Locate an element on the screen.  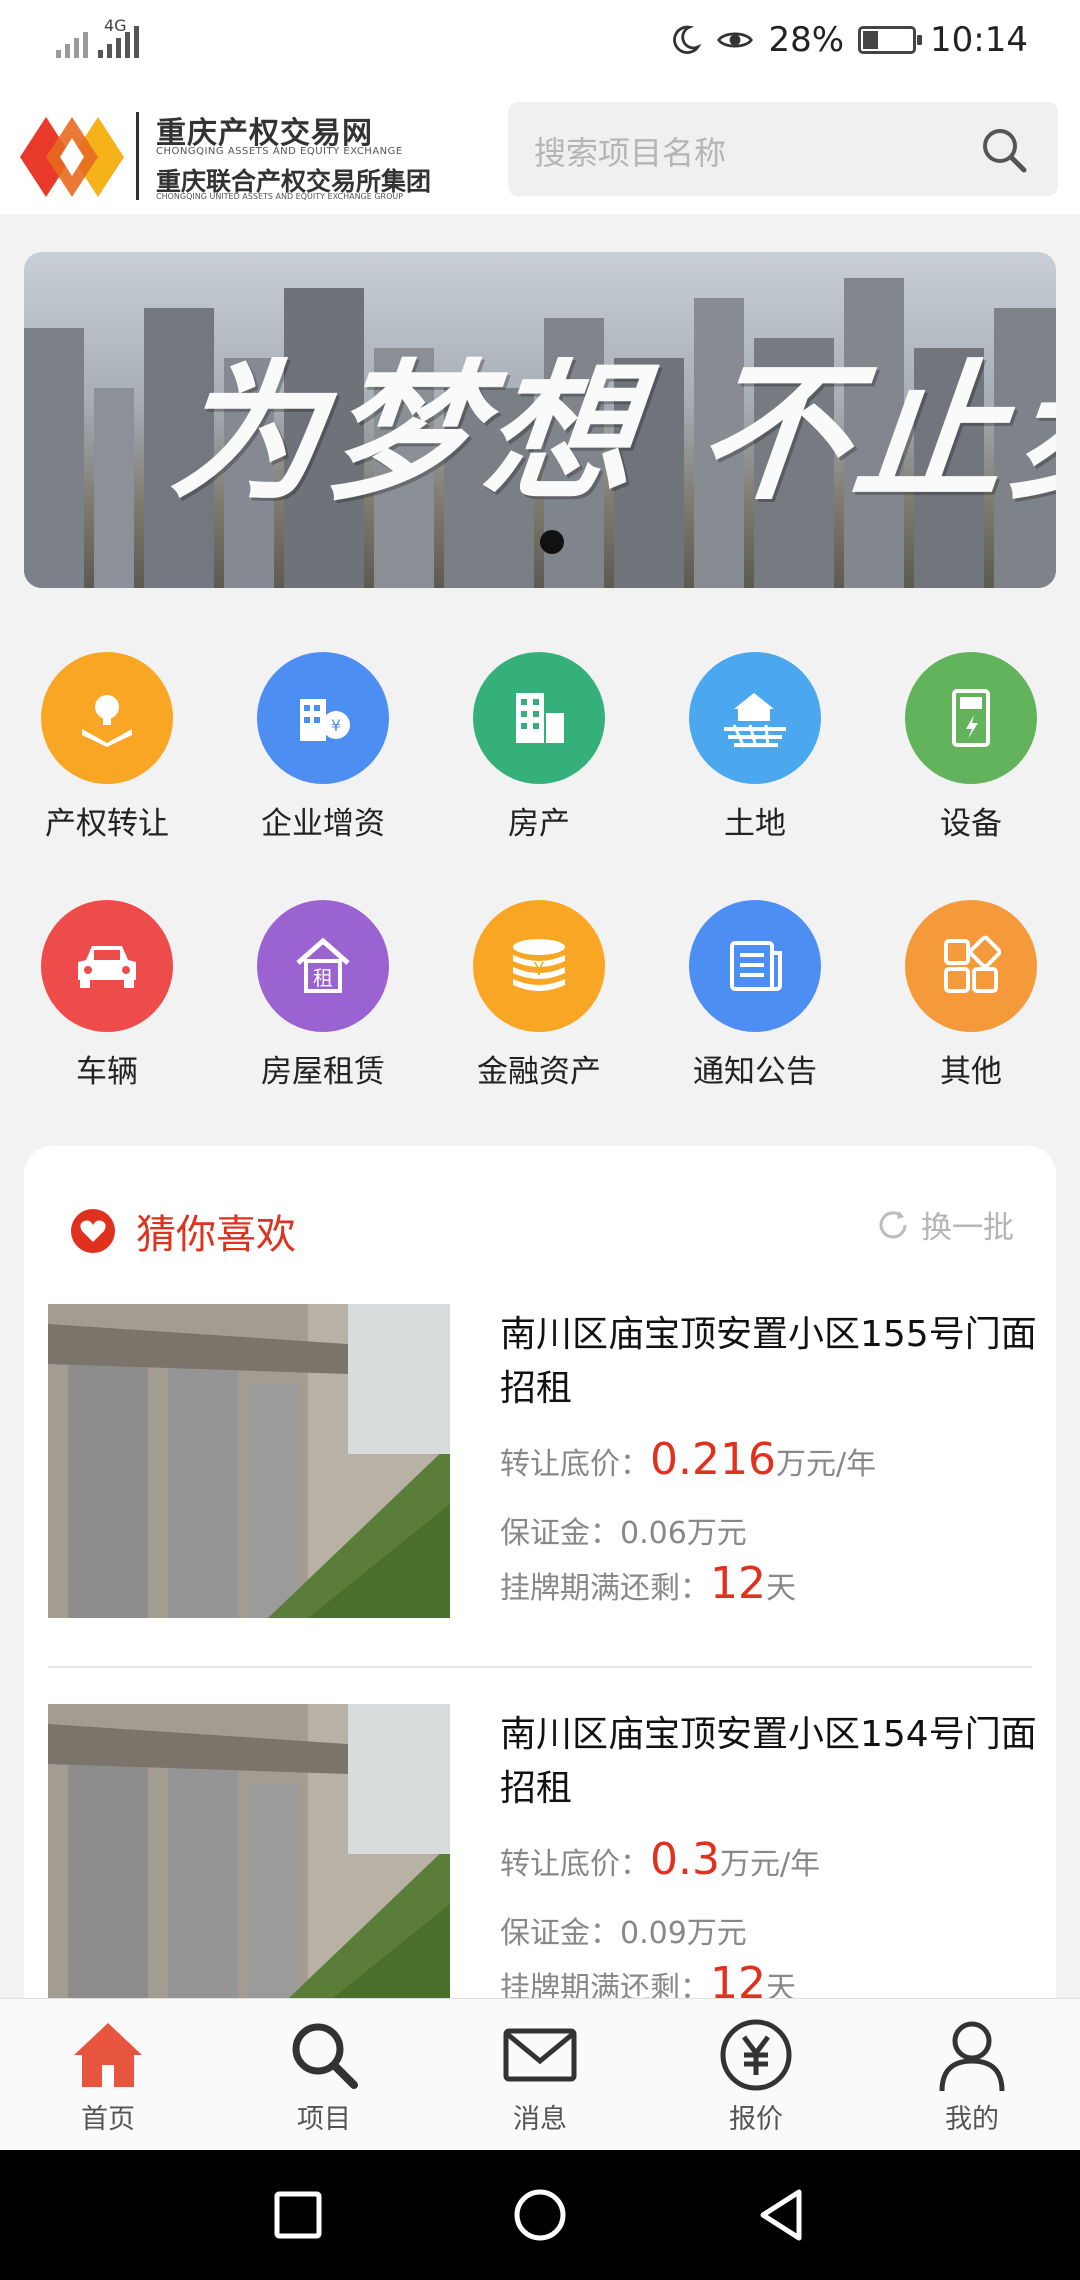
price-value: 0.216 is located at coordinates (713, 1459).